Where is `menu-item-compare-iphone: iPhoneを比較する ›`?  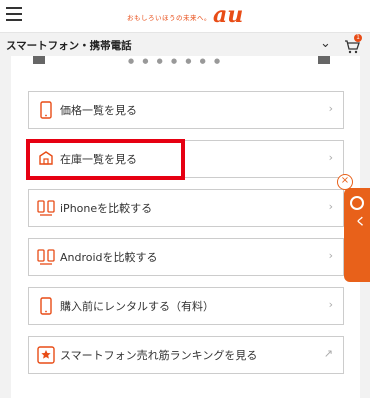
menu-item-compare-iphone: iPhoneを比較する › is located at coordinates (186, 208).